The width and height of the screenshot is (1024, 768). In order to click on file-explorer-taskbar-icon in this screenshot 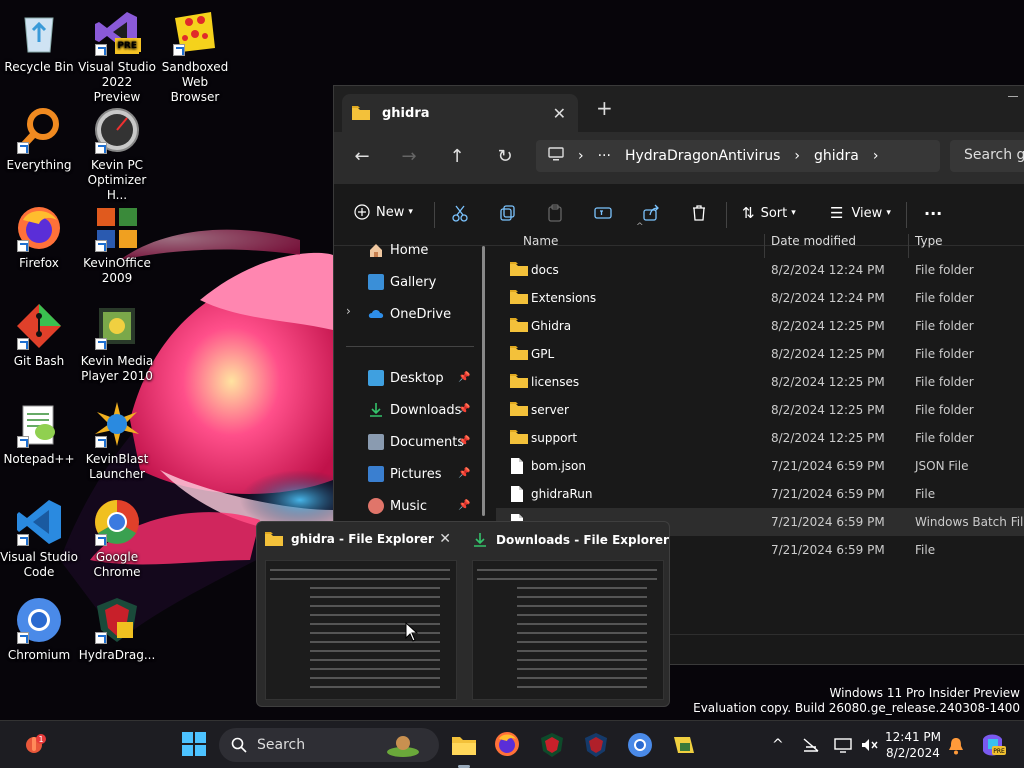, I will do `click(464, 745)`.